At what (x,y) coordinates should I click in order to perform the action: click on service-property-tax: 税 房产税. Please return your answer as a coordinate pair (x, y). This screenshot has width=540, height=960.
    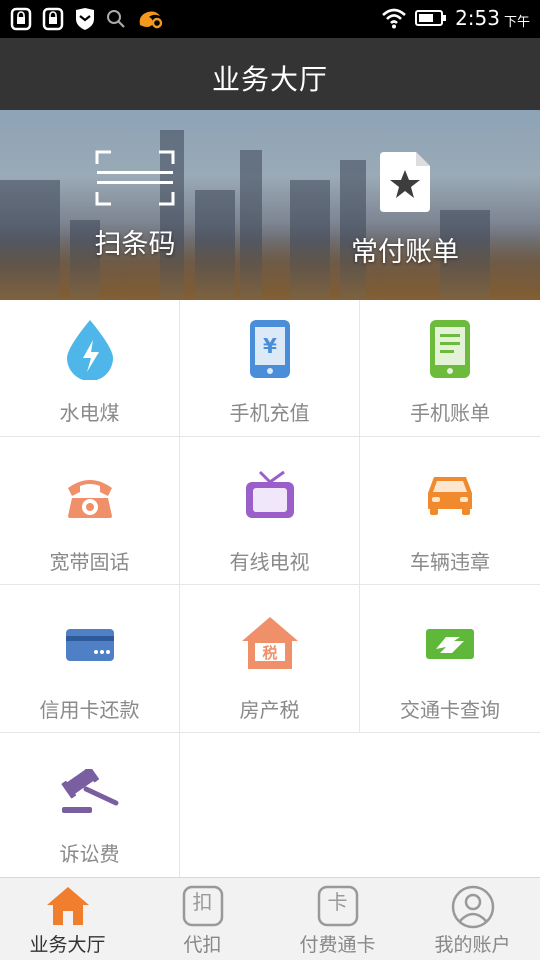
    Looking at the image, I should click on (270, 659).